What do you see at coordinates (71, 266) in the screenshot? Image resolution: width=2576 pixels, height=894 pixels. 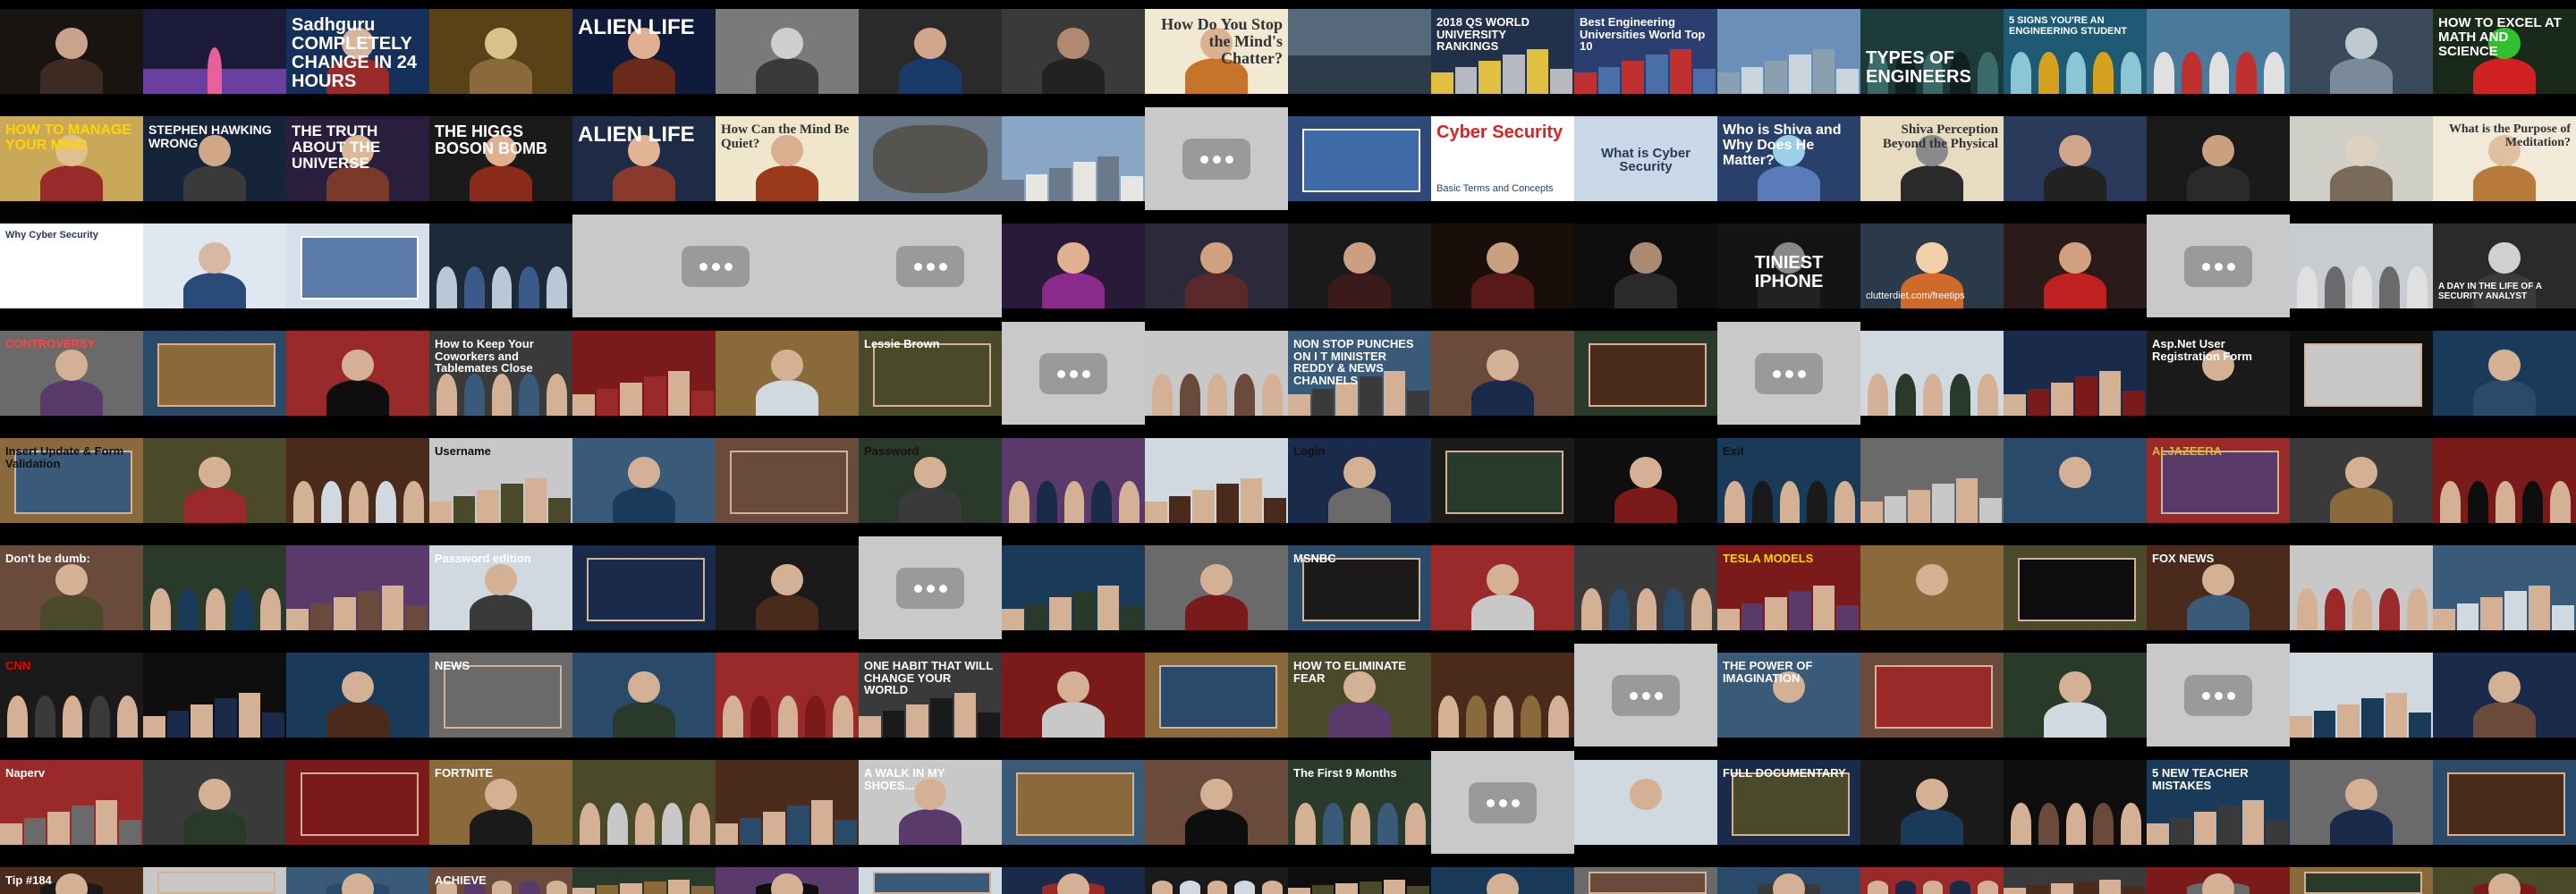 I see `video-thumbnail: Why Cyber Security` at bounding box center [71, 266].